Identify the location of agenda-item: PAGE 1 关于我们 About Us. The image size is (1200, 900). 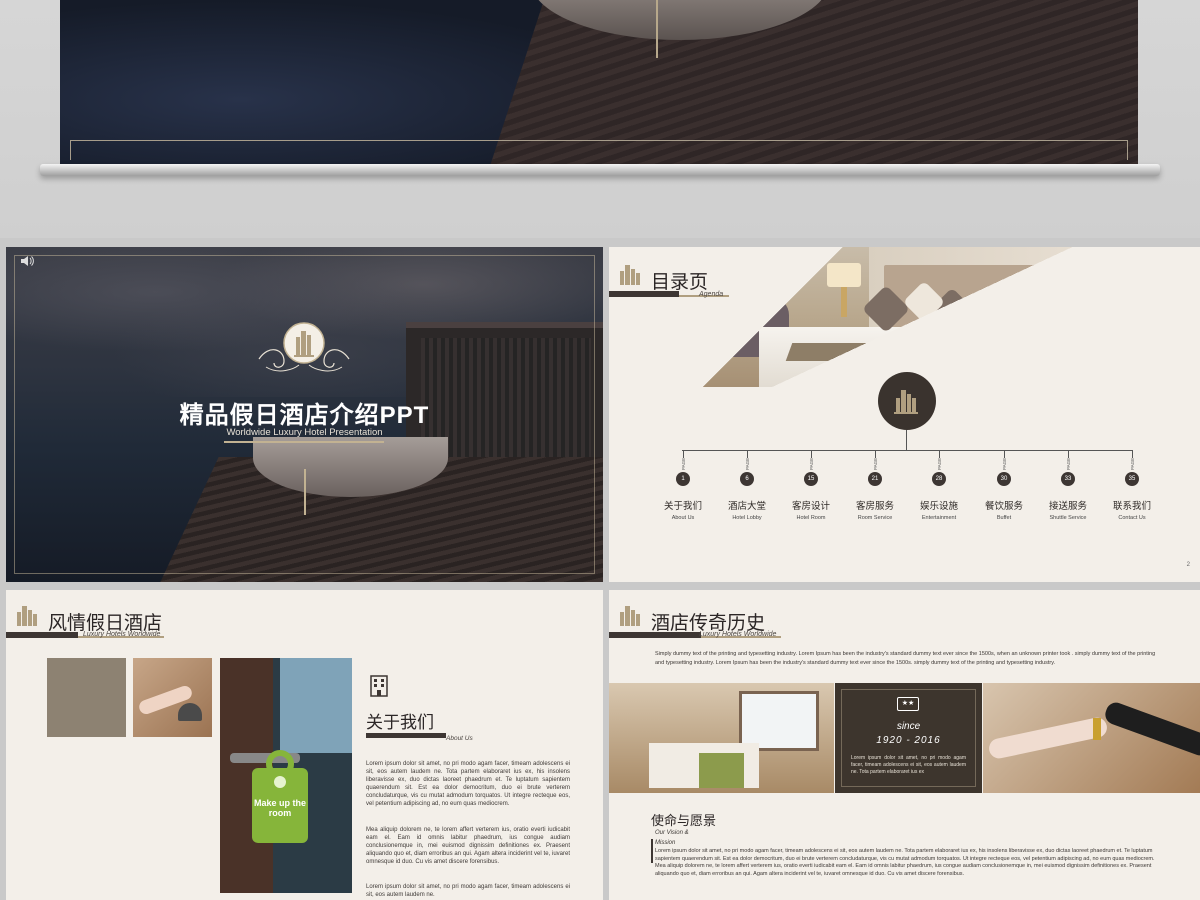
(683, 485).